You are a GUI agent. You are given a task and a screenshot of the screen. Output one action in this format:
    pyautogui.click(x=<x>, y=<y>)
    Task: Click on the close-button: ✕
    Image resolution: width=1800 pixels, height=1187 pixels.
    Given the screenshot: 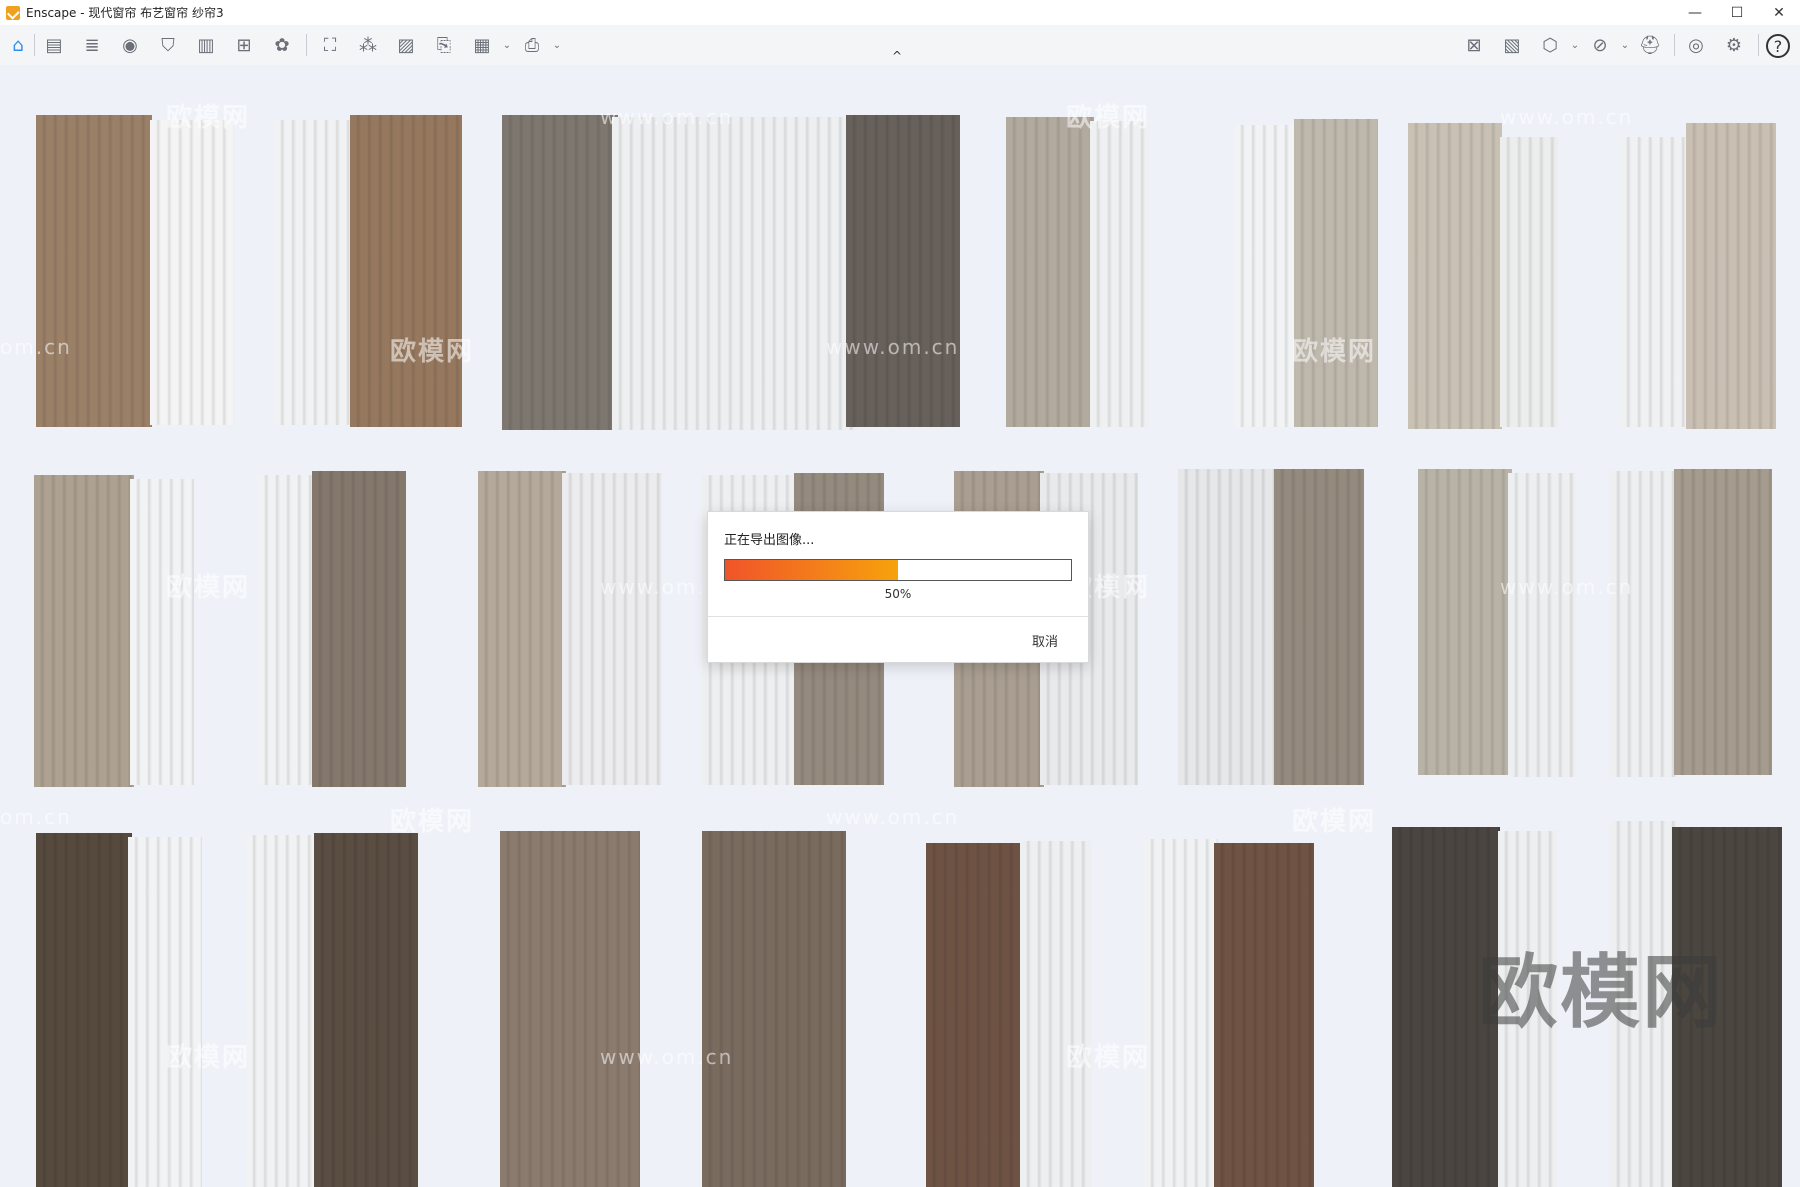 What is the action you would take?
    pyautogui.click(x=1779, y=12)
    